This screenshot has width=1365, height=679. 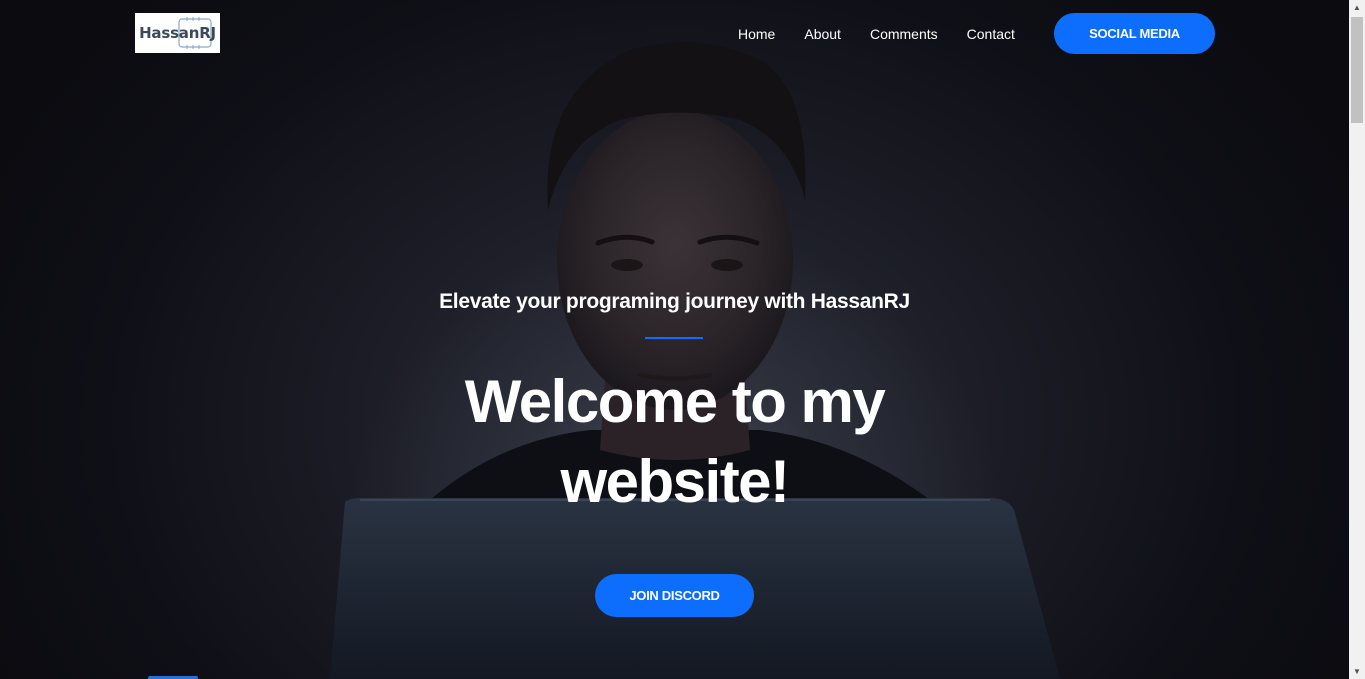 What do you see at coordinates (904, 34) in the screenshot?
I see `nav-link-comments: Comments` at bounding box center [904, 34].